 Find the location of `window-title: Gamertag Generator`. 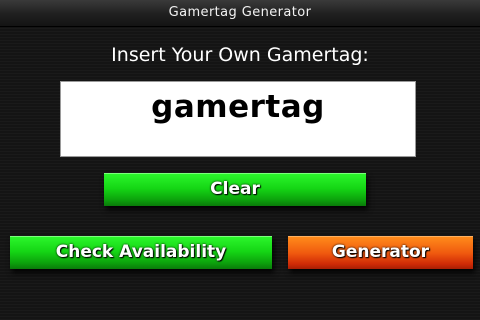

window-title: Gamertag Generator is located at coordinates (240, 12).